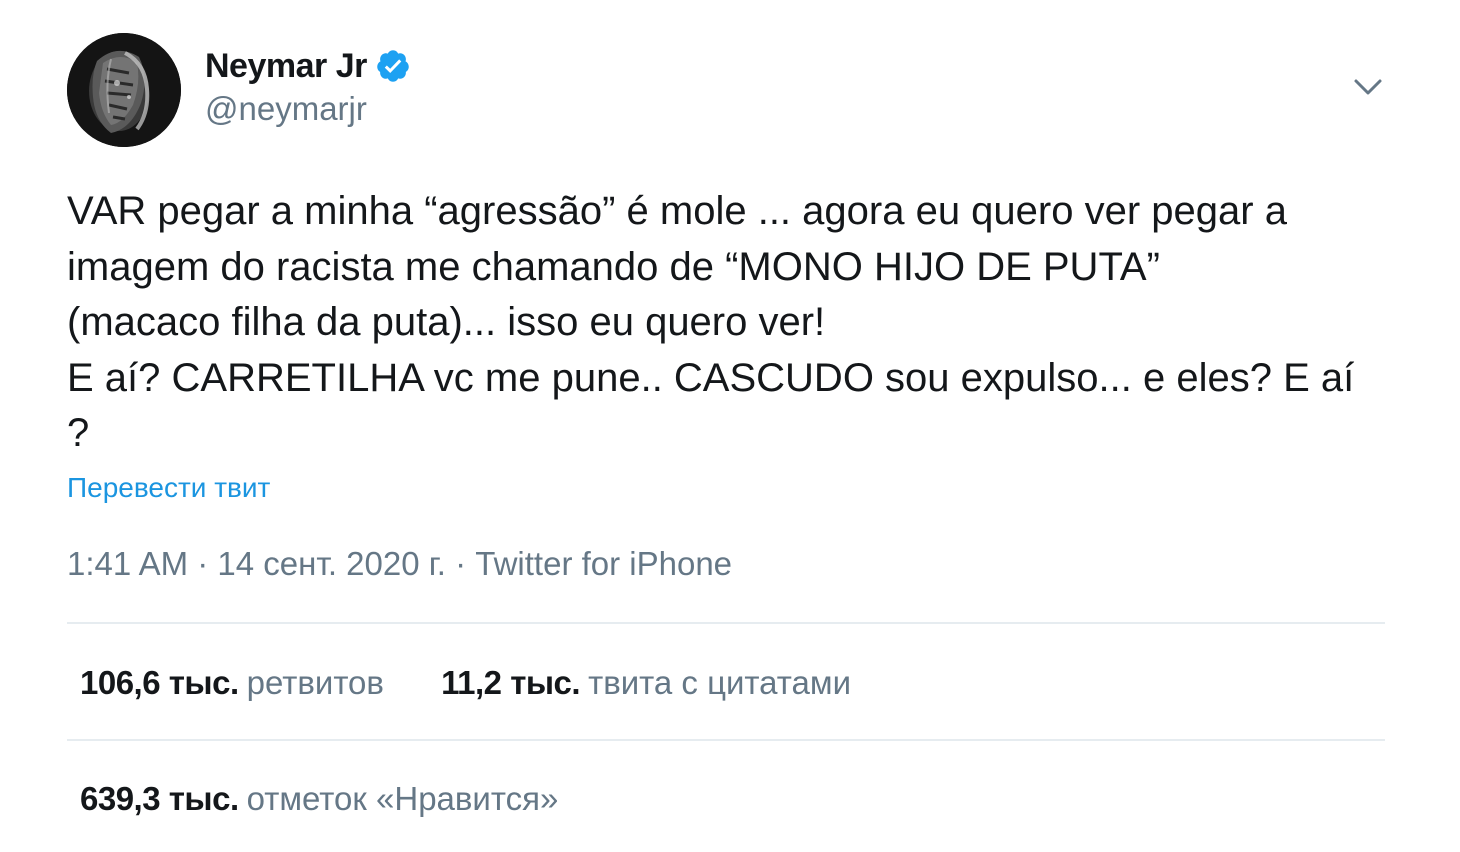 The image size is (1460, 852). I want to click on avatar, so click(124, 90).